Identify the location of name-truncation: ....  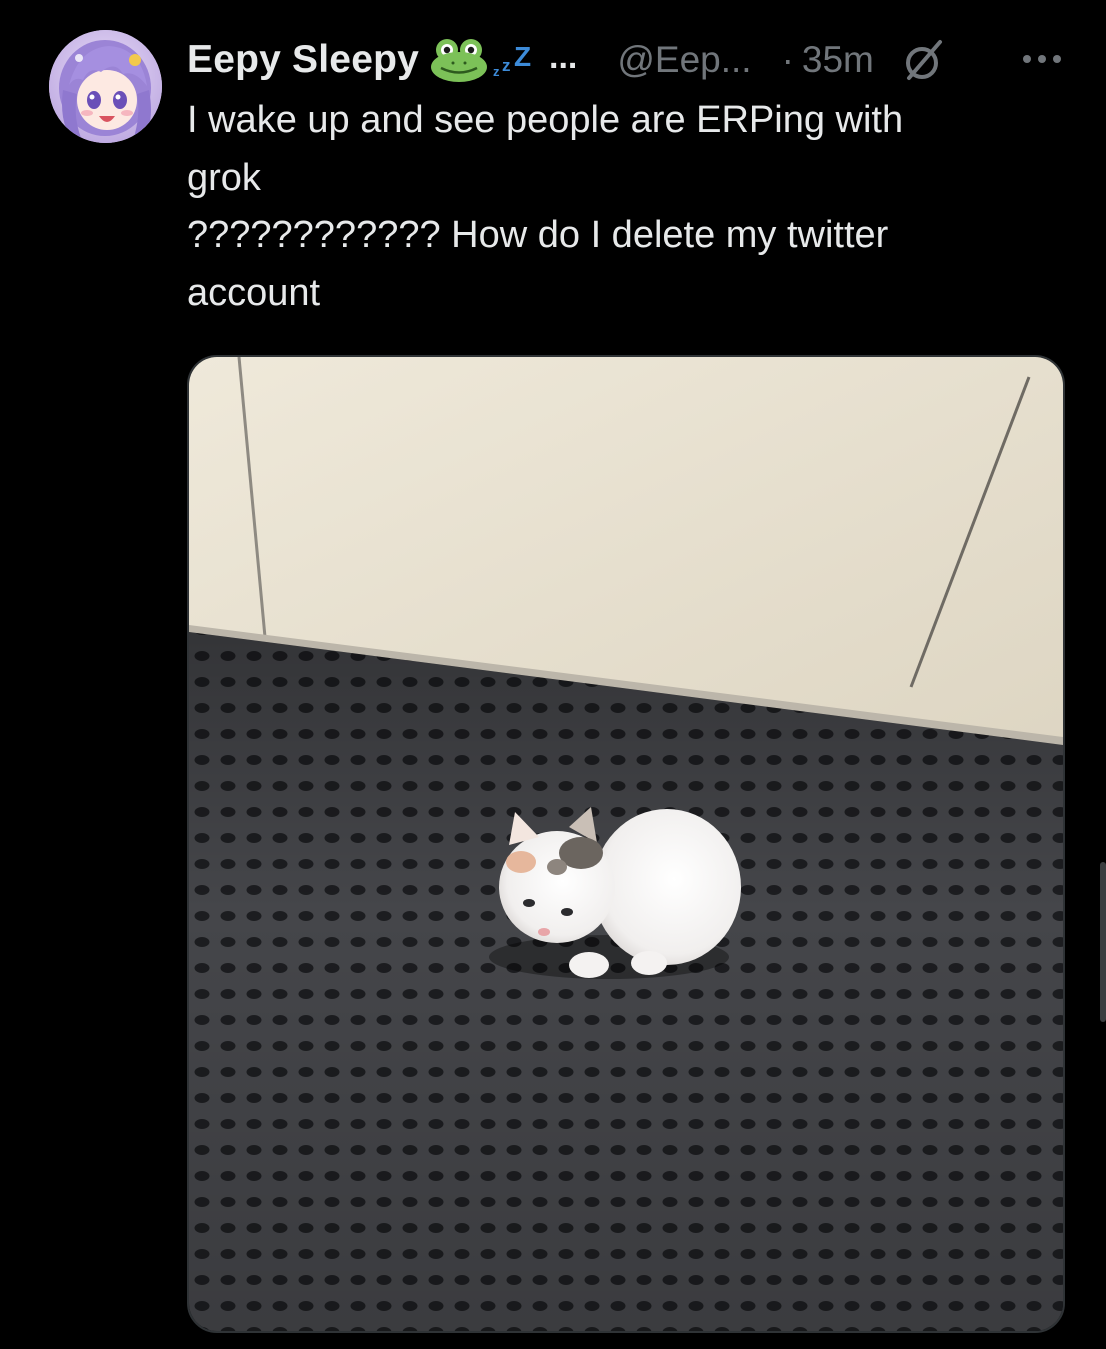
(563, 56).